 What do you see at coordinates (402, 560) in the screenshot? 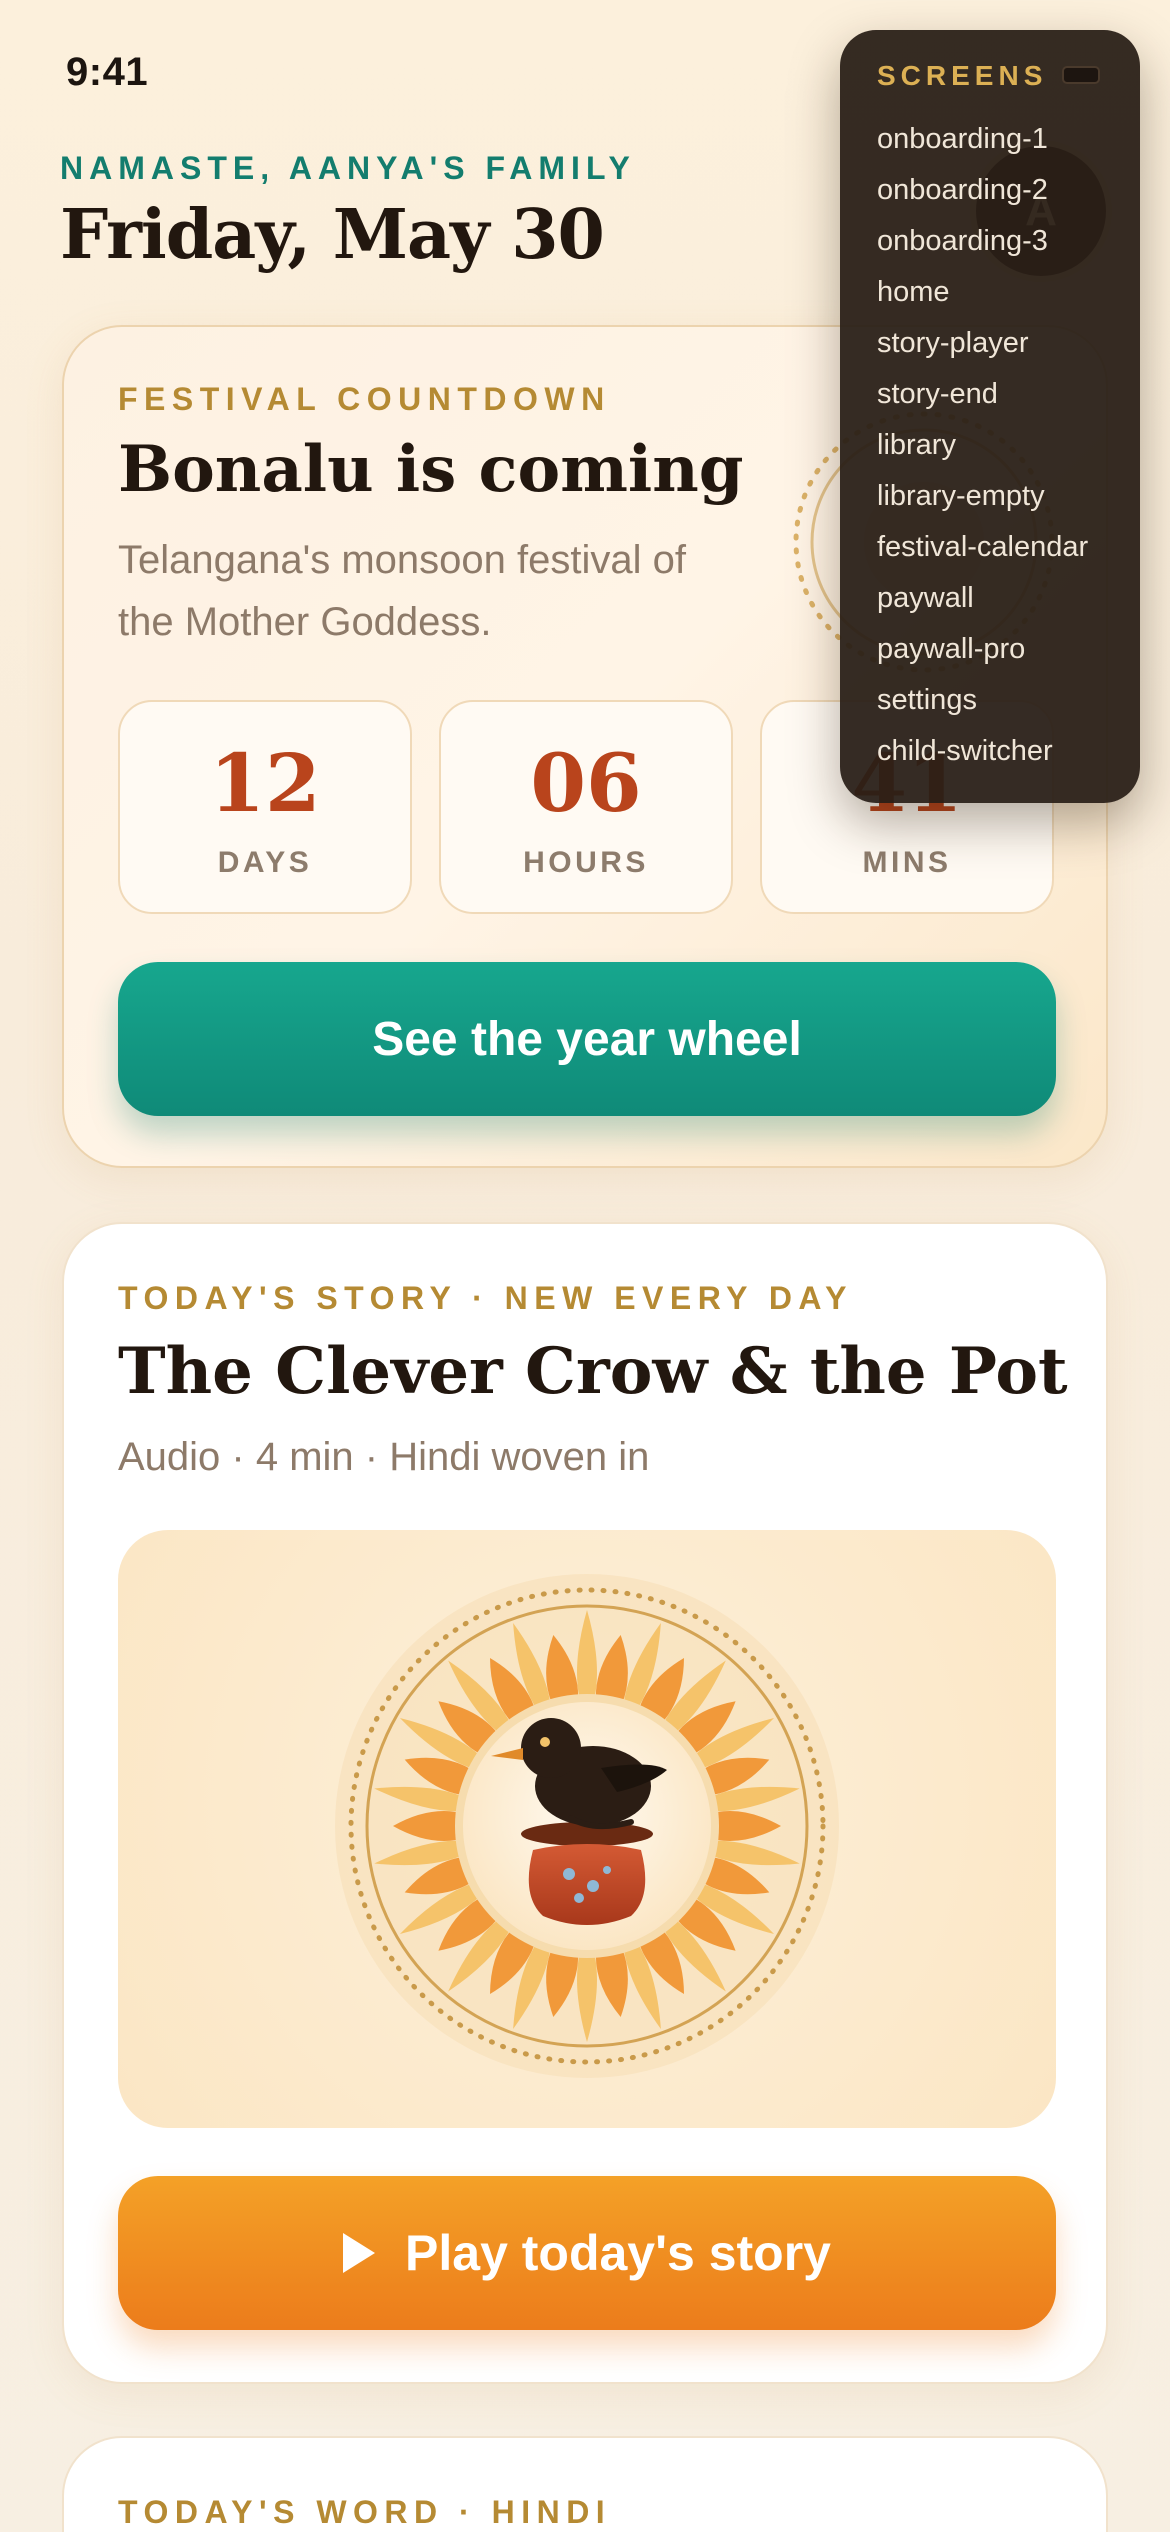
I see `festival-subtitle-line-1: Telangana's monsoon festival of` at bounding box center [402, 560].